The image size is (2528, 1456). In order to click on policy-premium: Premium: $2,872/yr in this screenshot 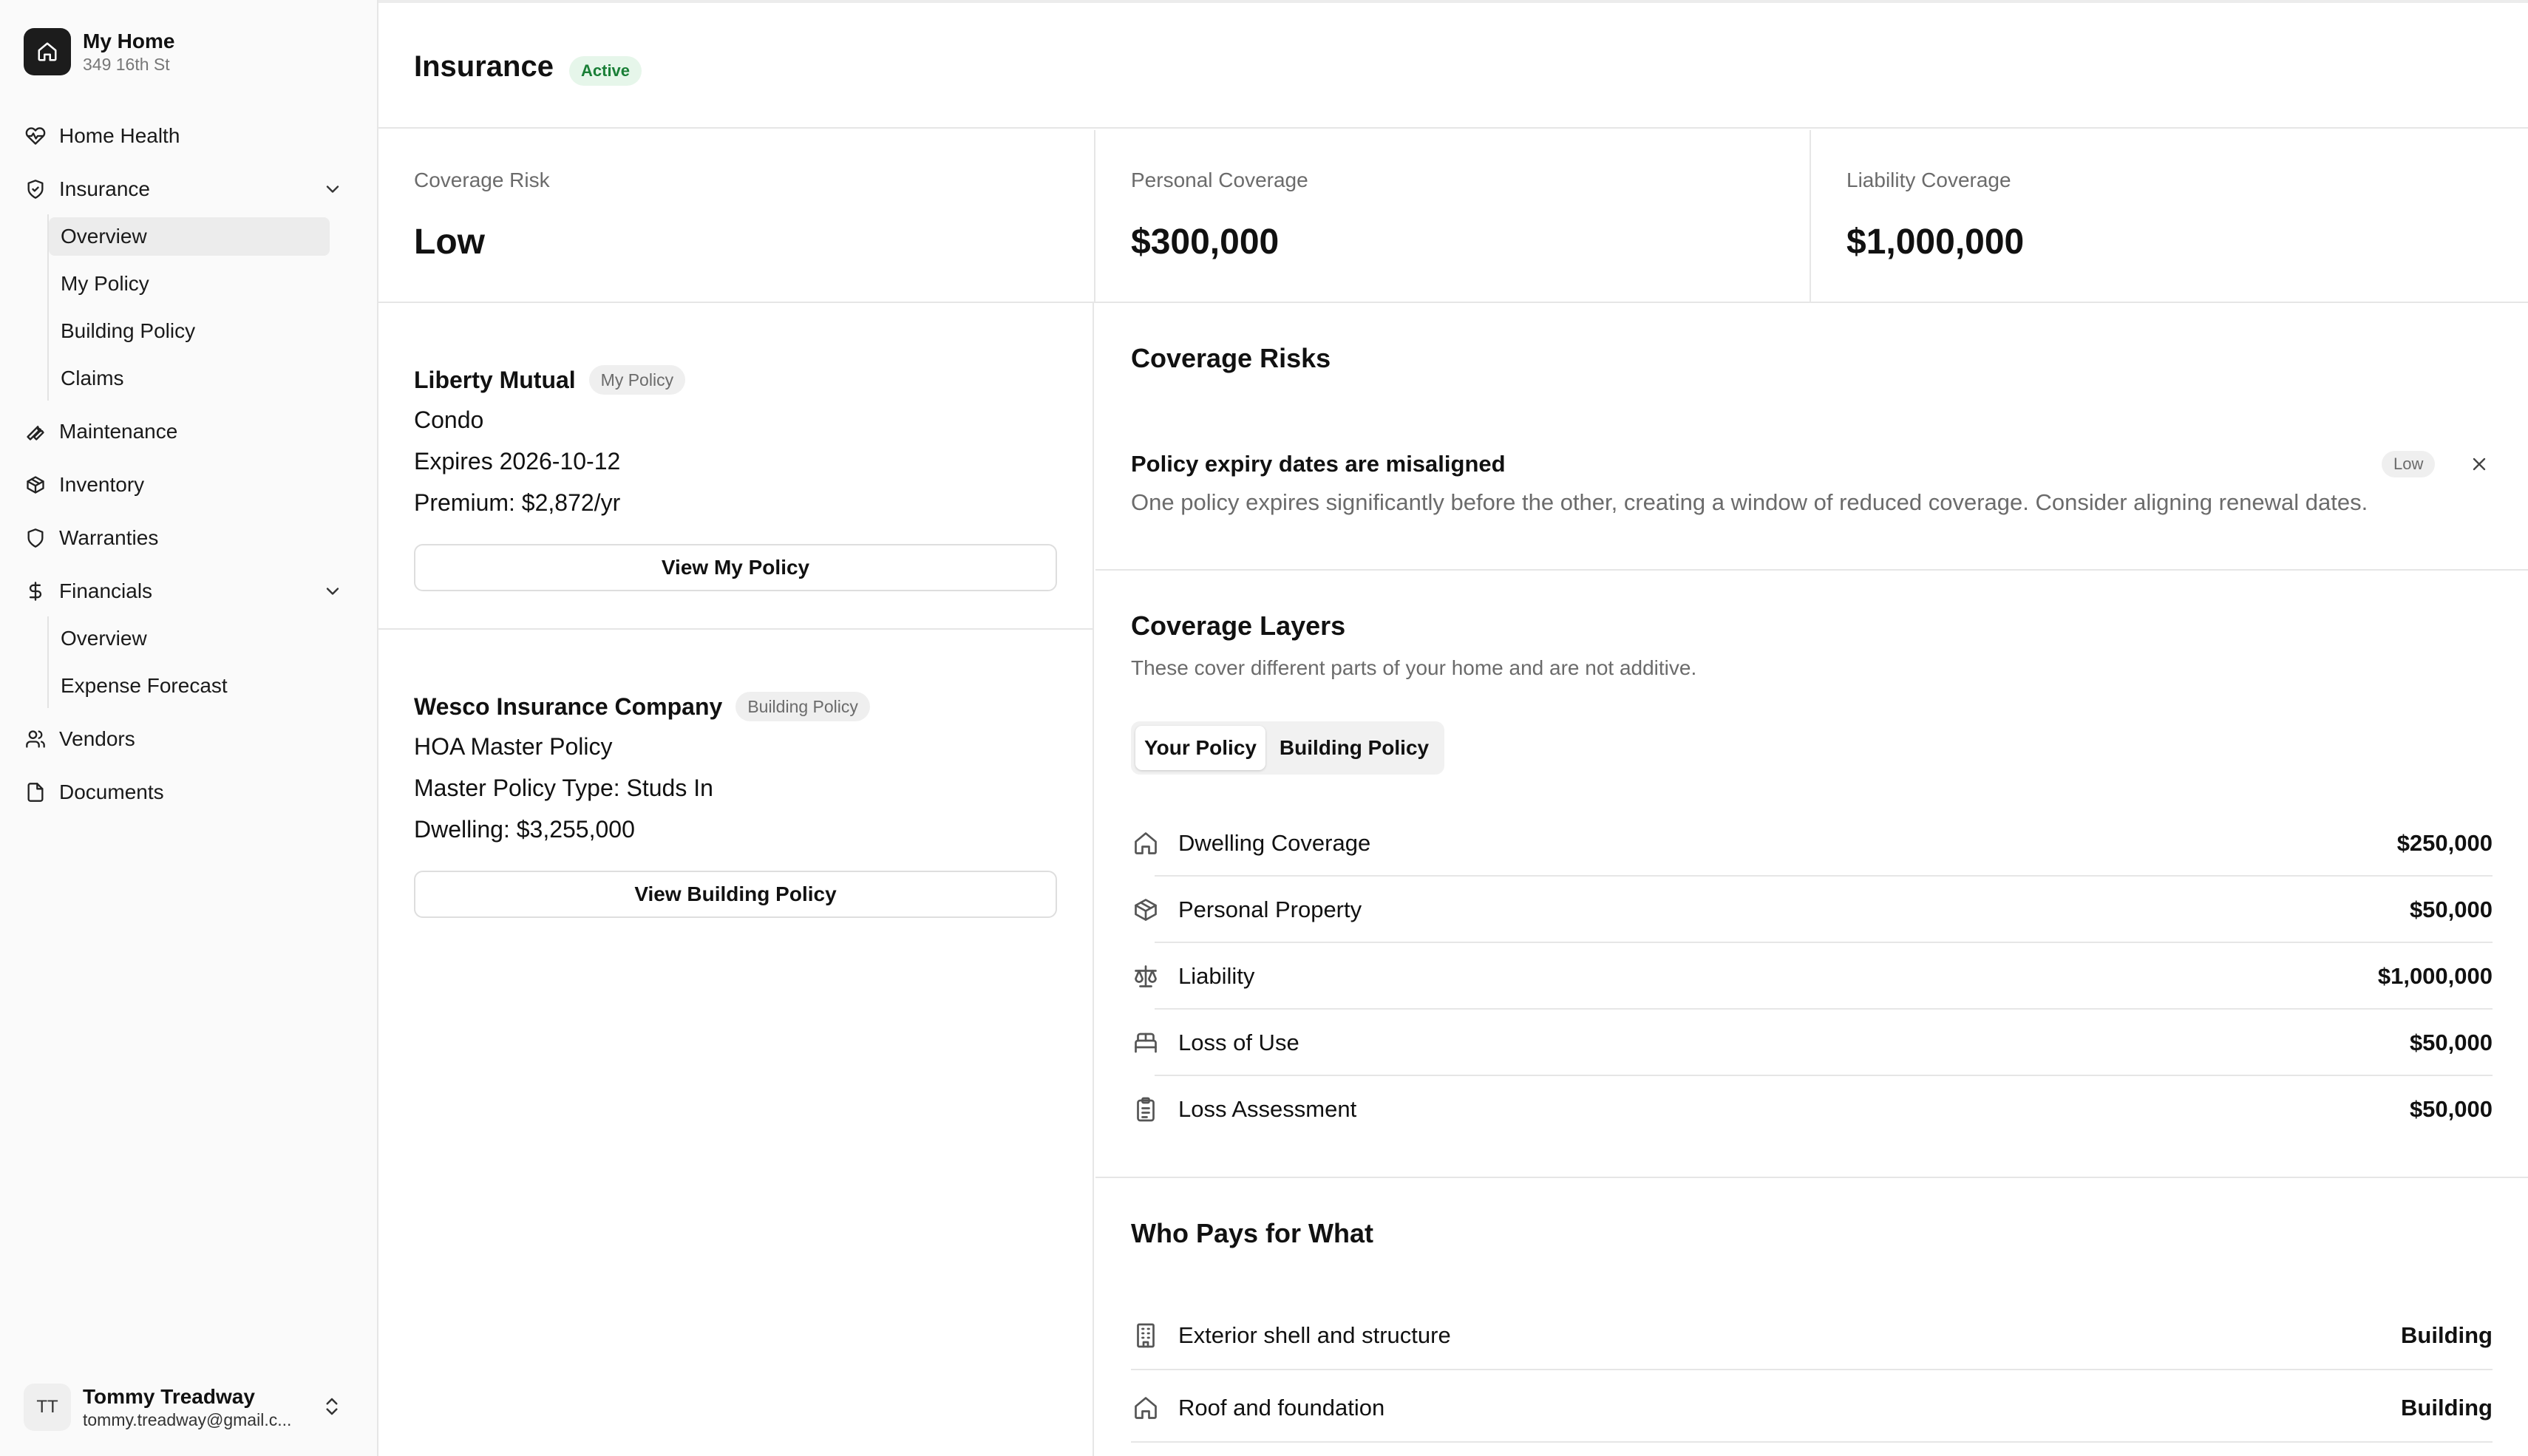, I will do `click(517, 503)`.